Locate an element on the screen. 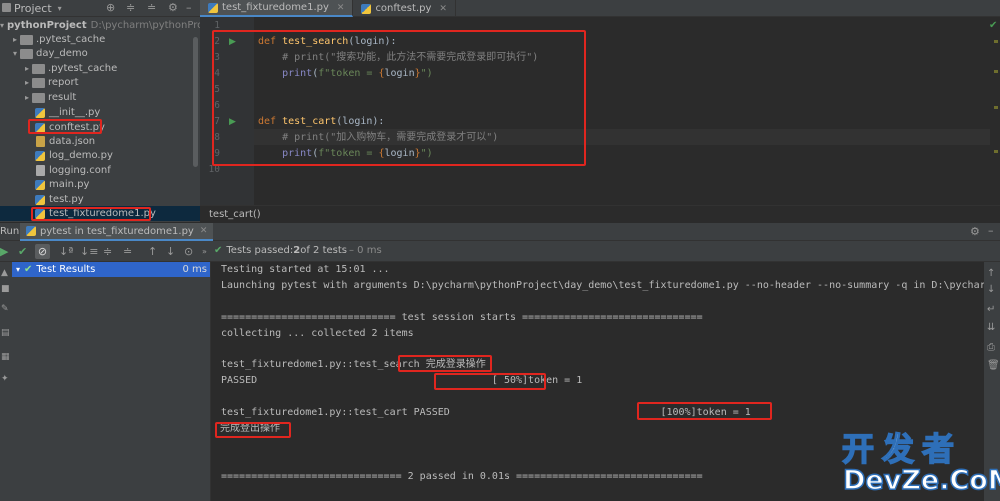  tree-item-data-json: data.json is located at coordinates (100, 141).